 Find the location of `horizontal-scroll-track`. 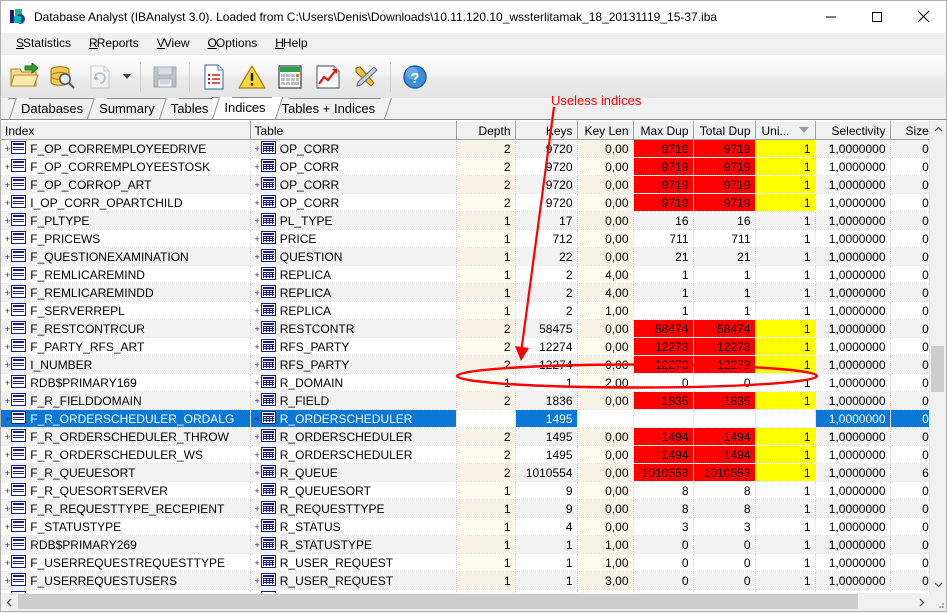

horizontal-scroll-track is located at coordinates (465, 602).